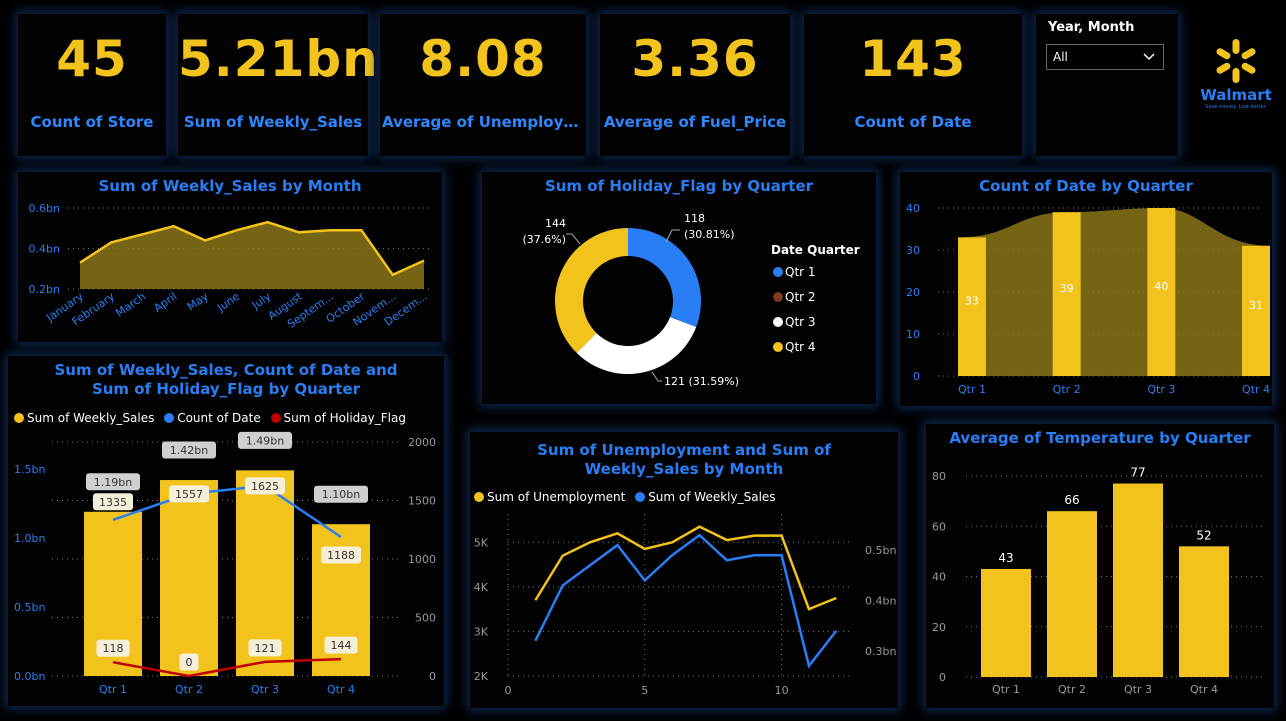 This screenshot has width=1286, height=721. What do you see at coordinates (341, 555) in the screenshot?
I see `data-label: 1188` at bounding box center [341, 555].